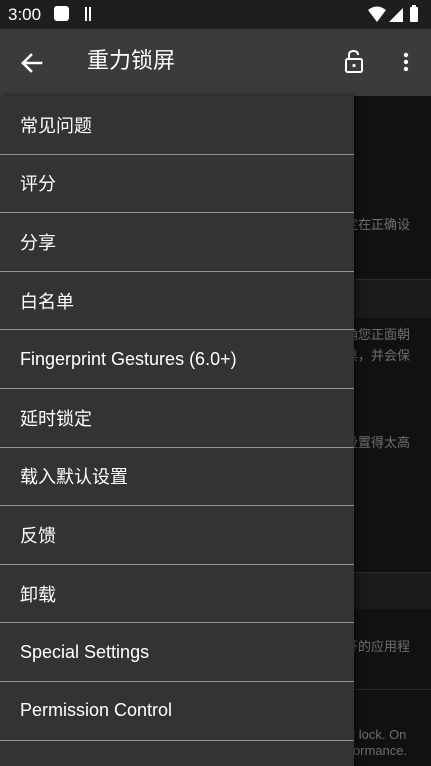  Describe the element at coordinates (61, 13) in the screenshot. I see `notification-square-icon` at that location.